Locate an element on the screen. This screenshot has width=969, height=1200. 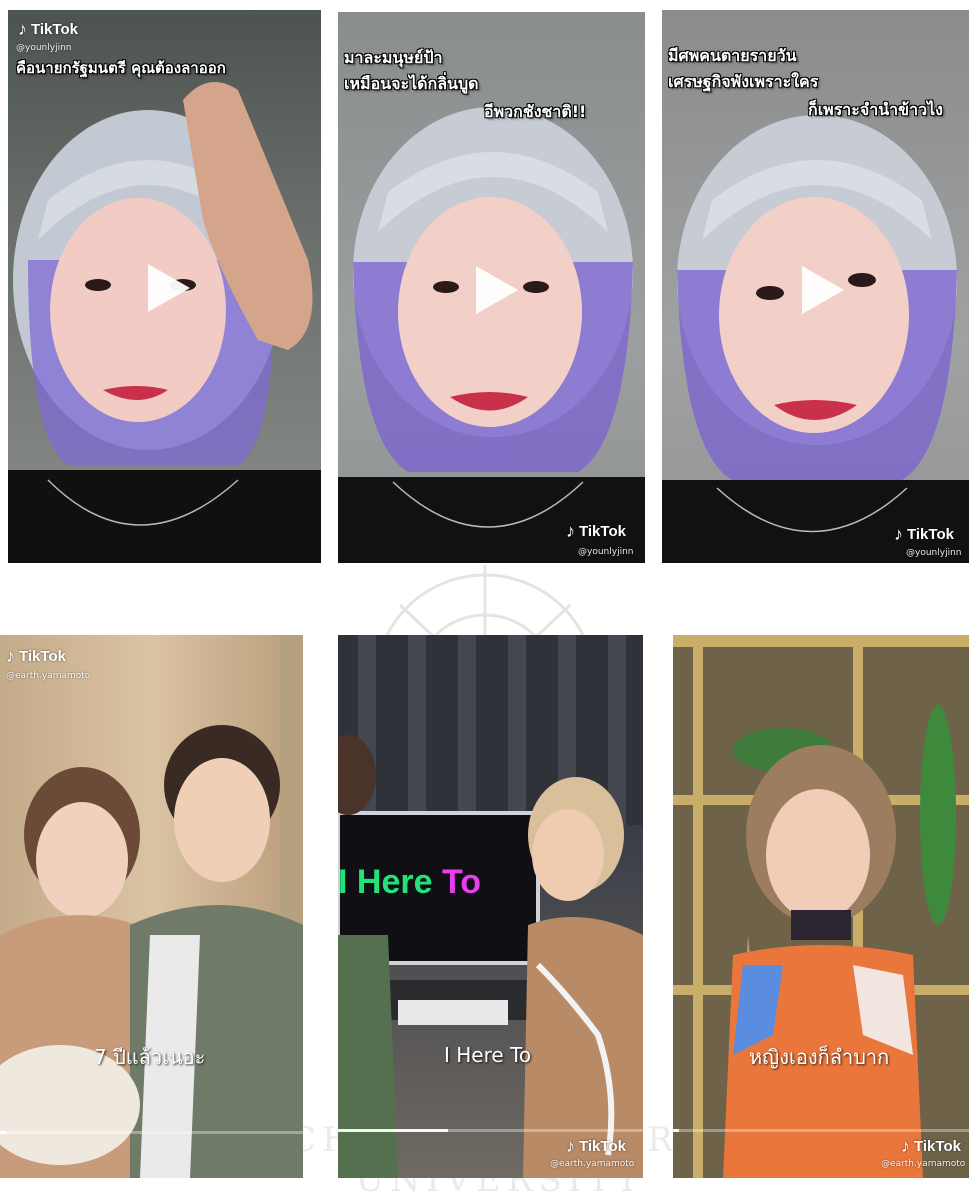
studio-scene is located at coordinates (490, 906).